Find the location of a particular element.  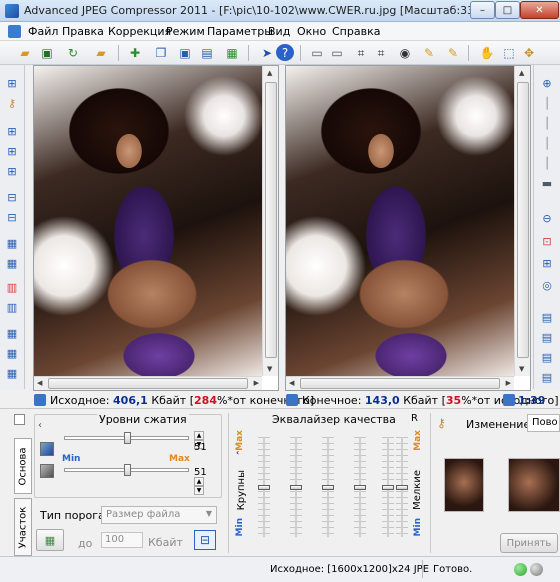

minimize-button: – is located at coordinates (482, 10).